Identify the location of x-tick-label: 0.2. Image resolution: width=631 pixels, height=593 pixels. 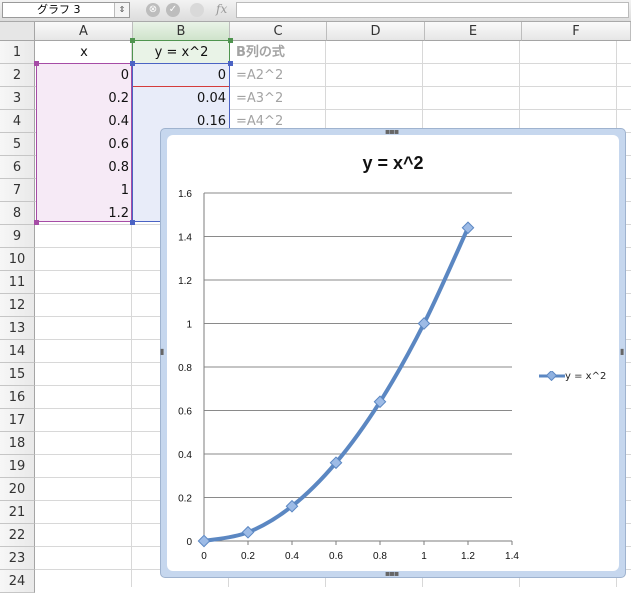
(248, 556).